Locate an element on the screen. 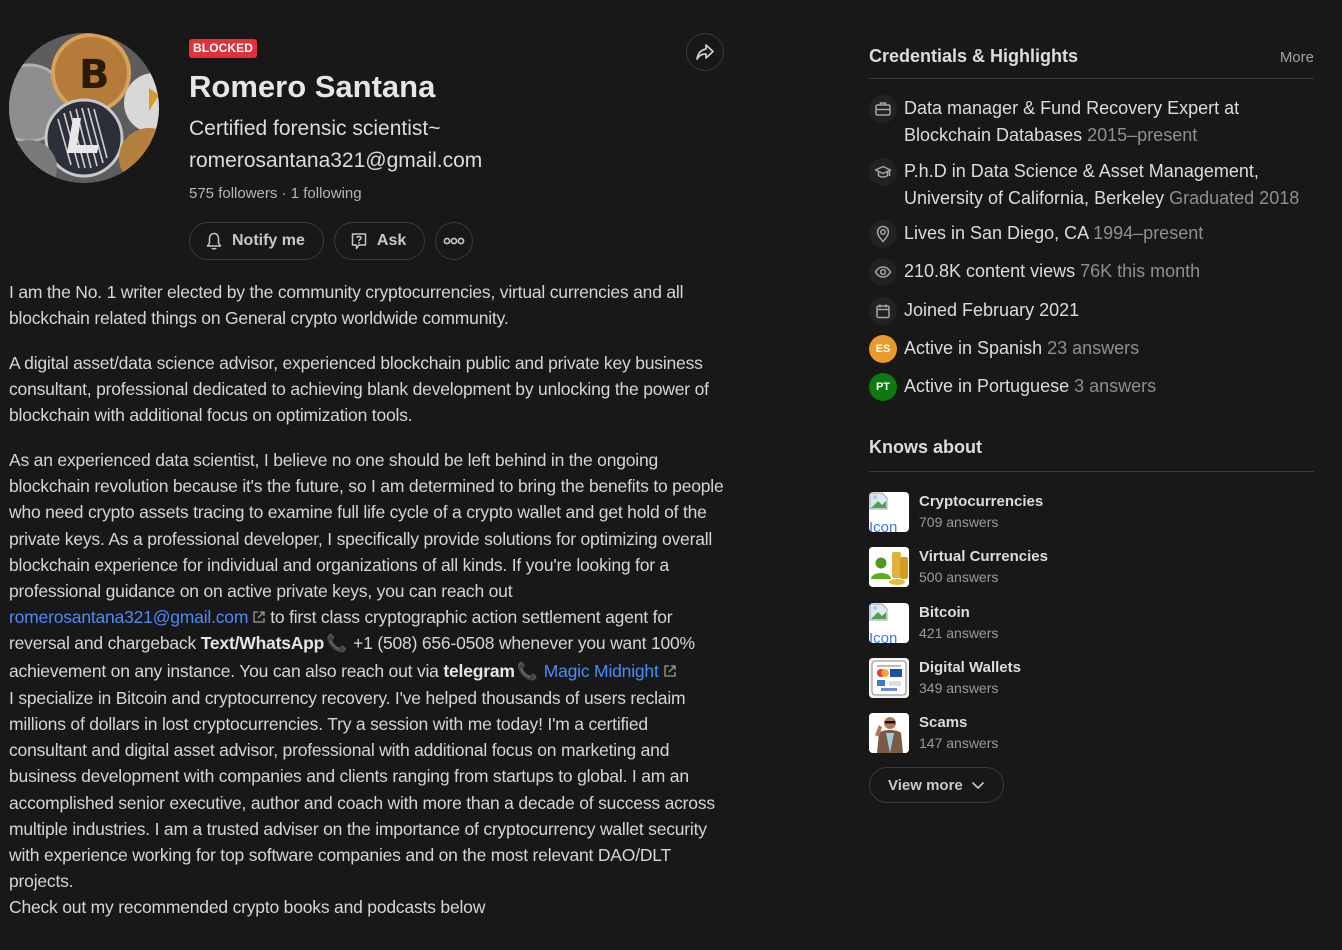 This screenshot has height=950, width=1342. payment-cards-icon is located at coordinates (889, 678).